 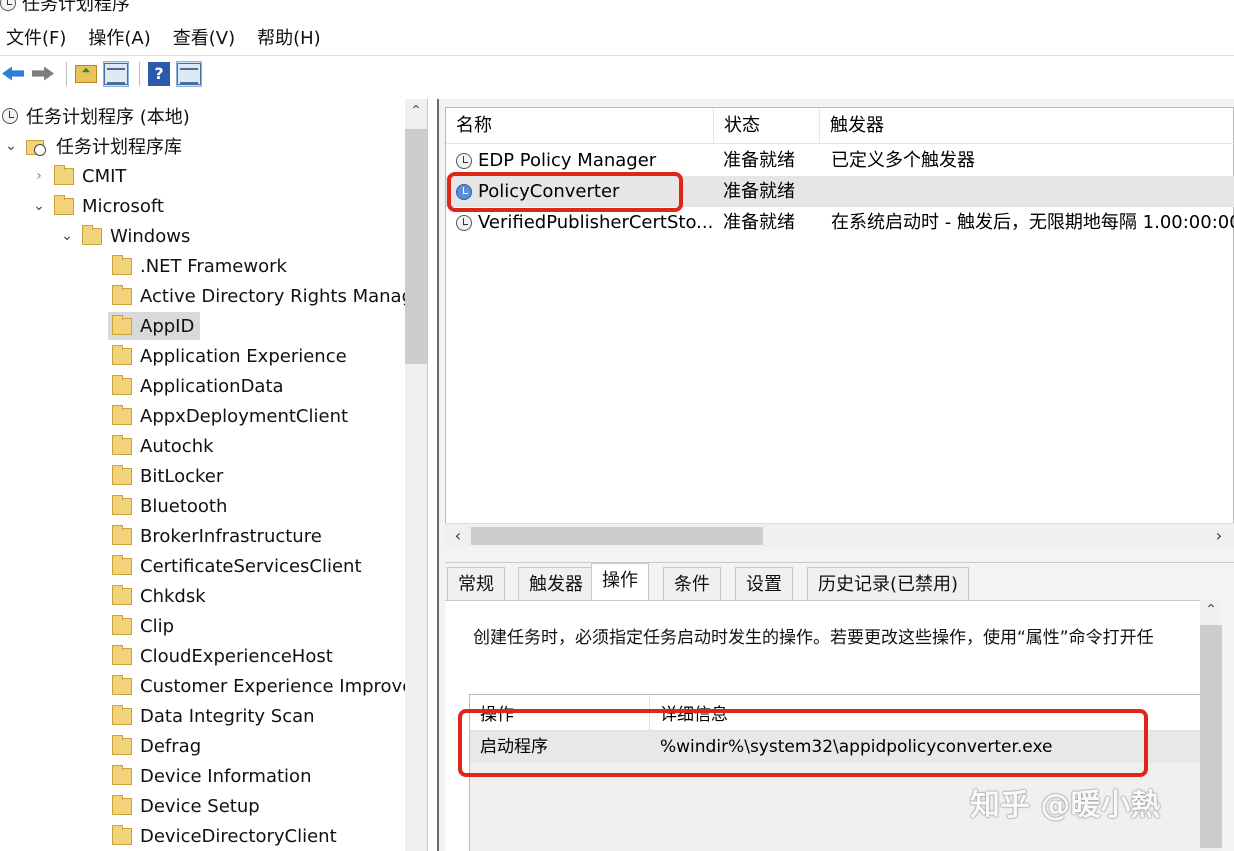 I want to click on tree-item-appxdeploymentclient: AppxDeploymentClient, so click(x=230, y=416).